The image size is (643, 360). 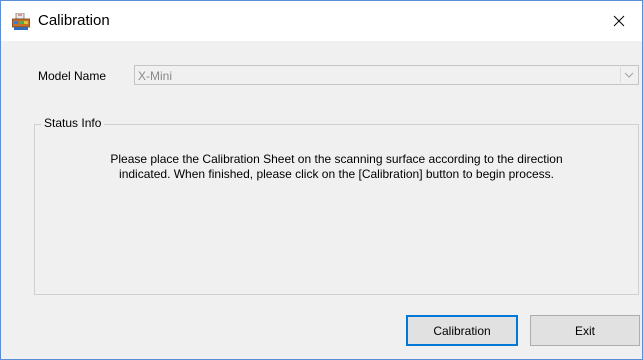 What do you see at coordinates (74, 20) in the screenshot?
I see `window-title: Calibration` at bounding box center [74, 20].